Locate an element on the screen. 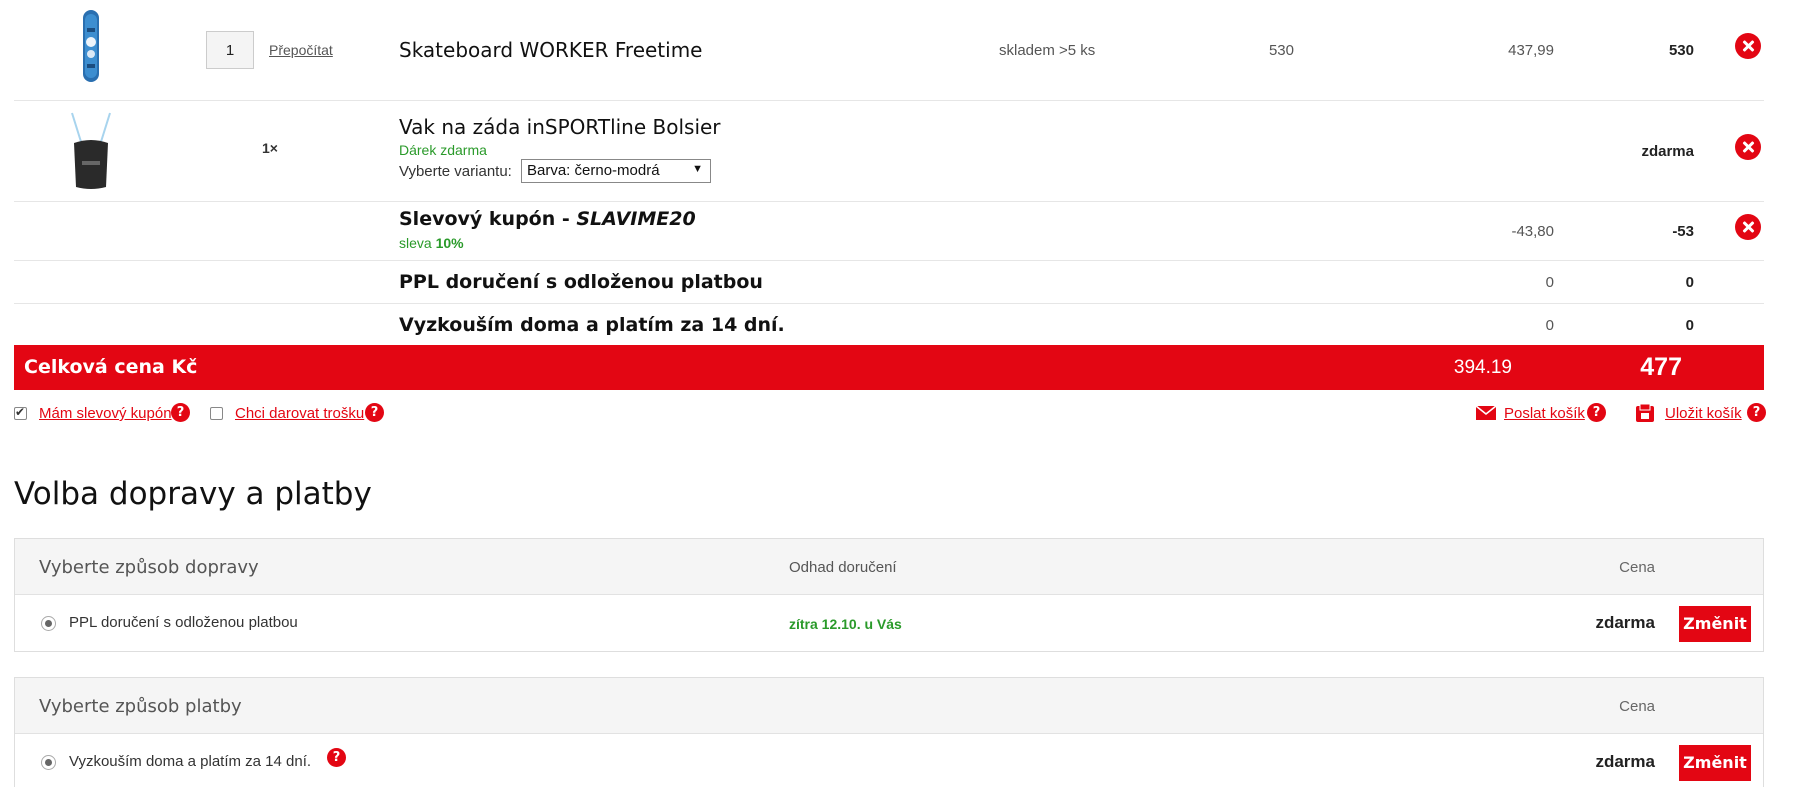  change-payment-button: Změnit is located at coordinates (1715, 763).